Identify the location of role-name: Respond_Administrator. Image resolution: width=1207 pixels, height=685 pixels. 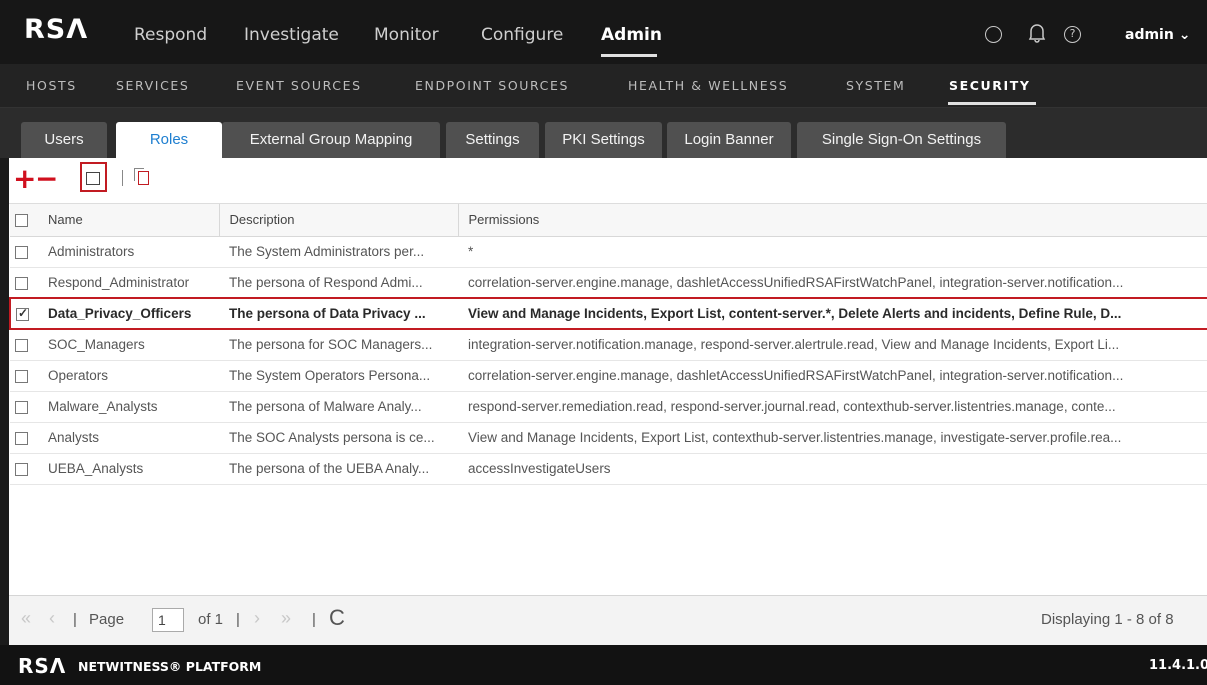
(128, 283).